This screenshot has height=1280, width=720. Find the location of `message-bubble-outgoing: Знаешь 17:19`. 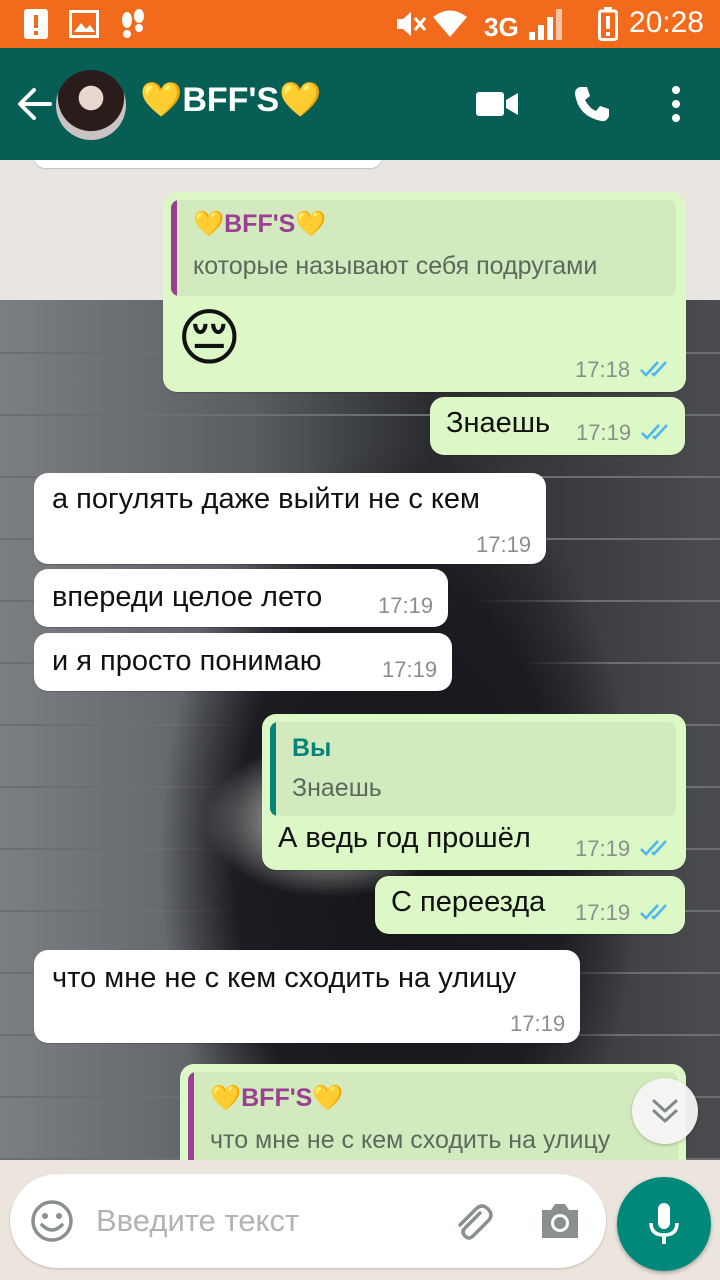

message-bubble-outgoing: Знаешь 17:19 is located at coordinates (557, 426).